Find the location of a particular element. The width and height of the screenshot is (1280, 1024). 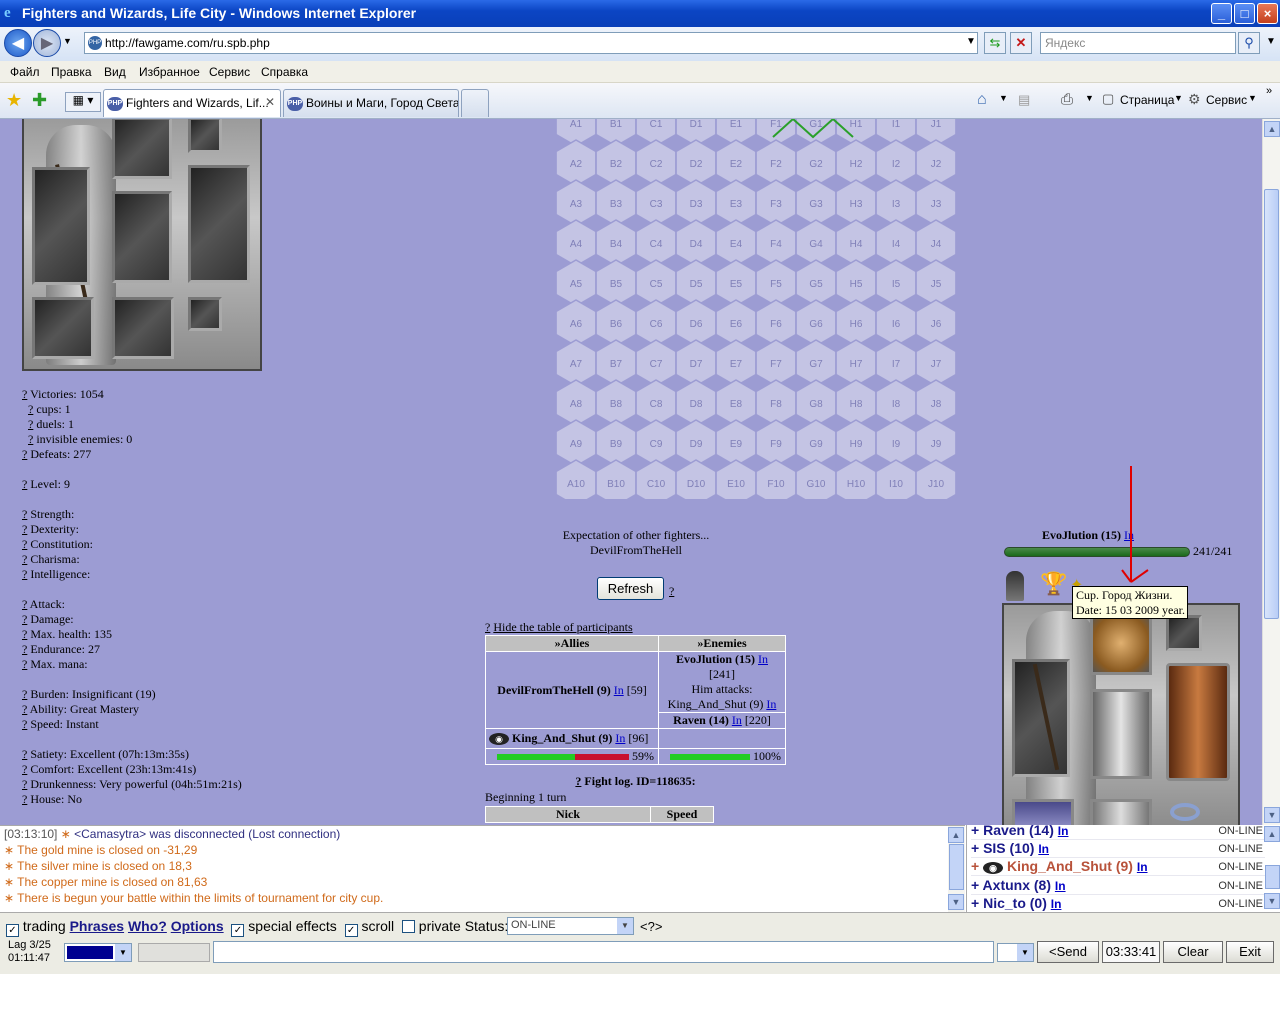

menu-view: Вид is located at coordinates (115, 72).